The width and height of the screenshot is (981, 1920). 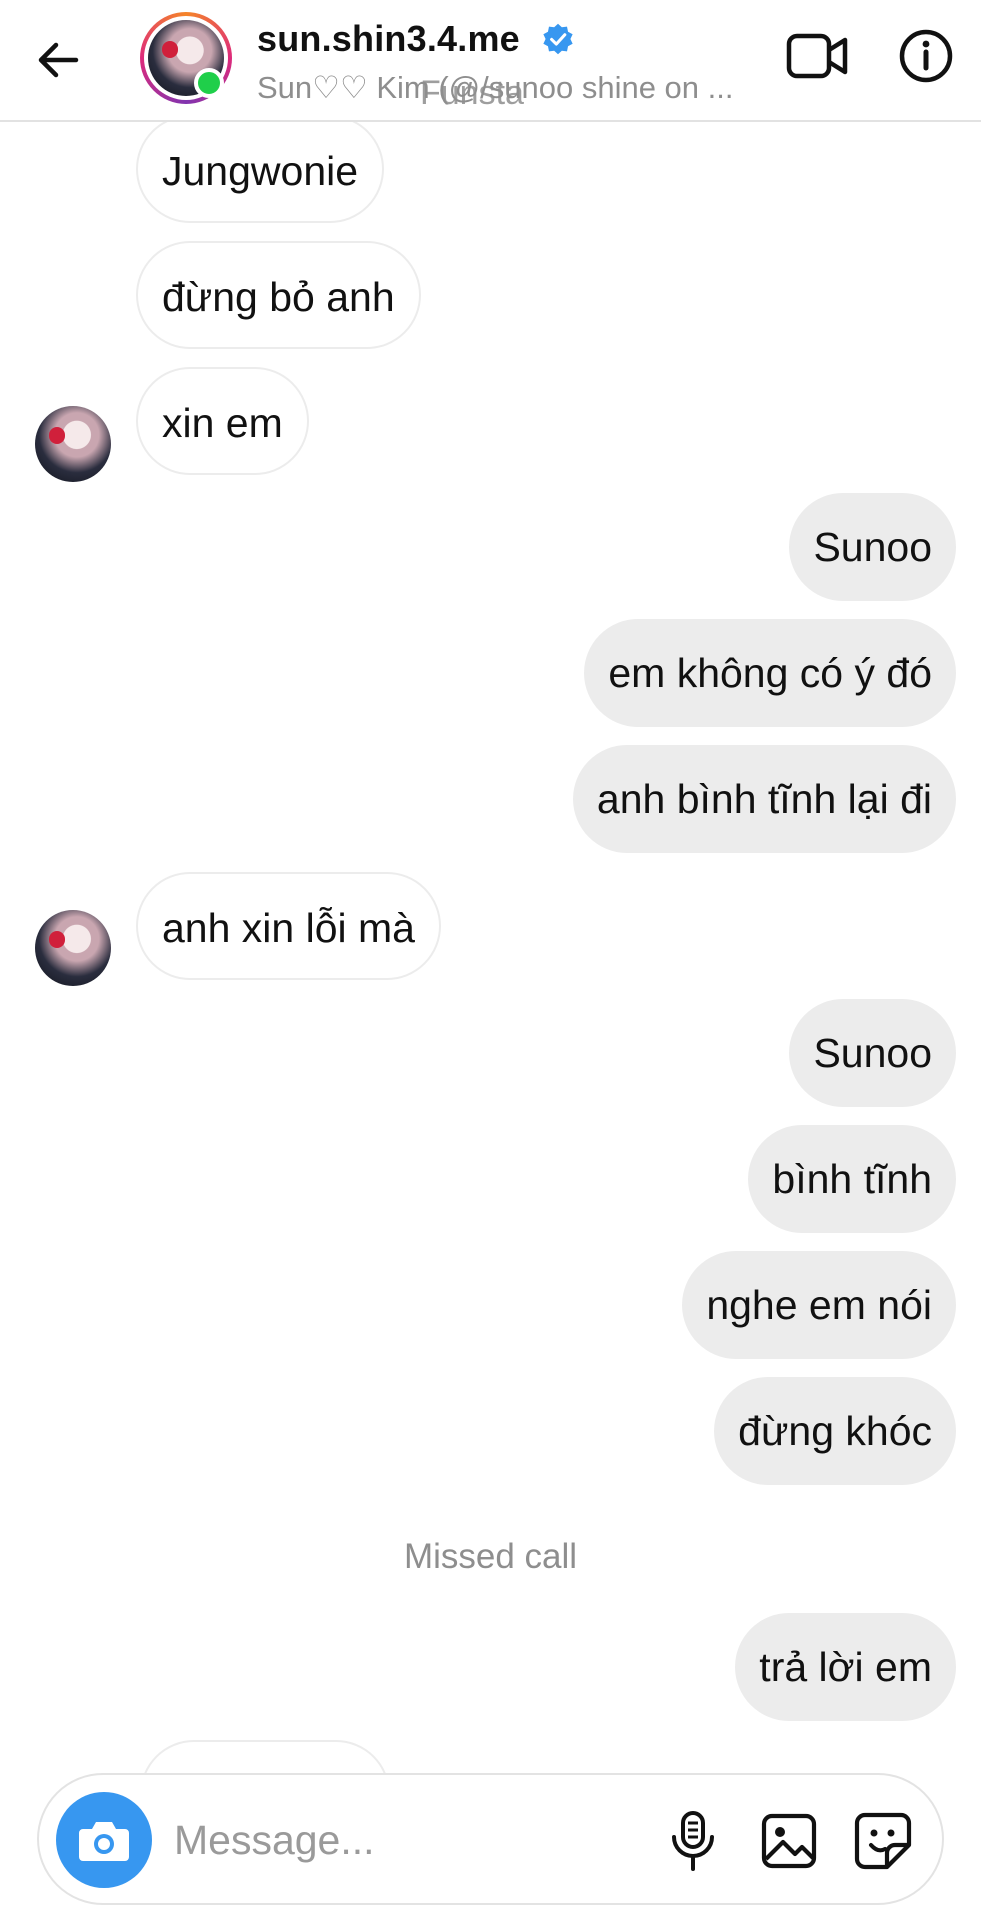 I want to click on chat-username: sun.shin3.4.me, so click(x=388, y=39).